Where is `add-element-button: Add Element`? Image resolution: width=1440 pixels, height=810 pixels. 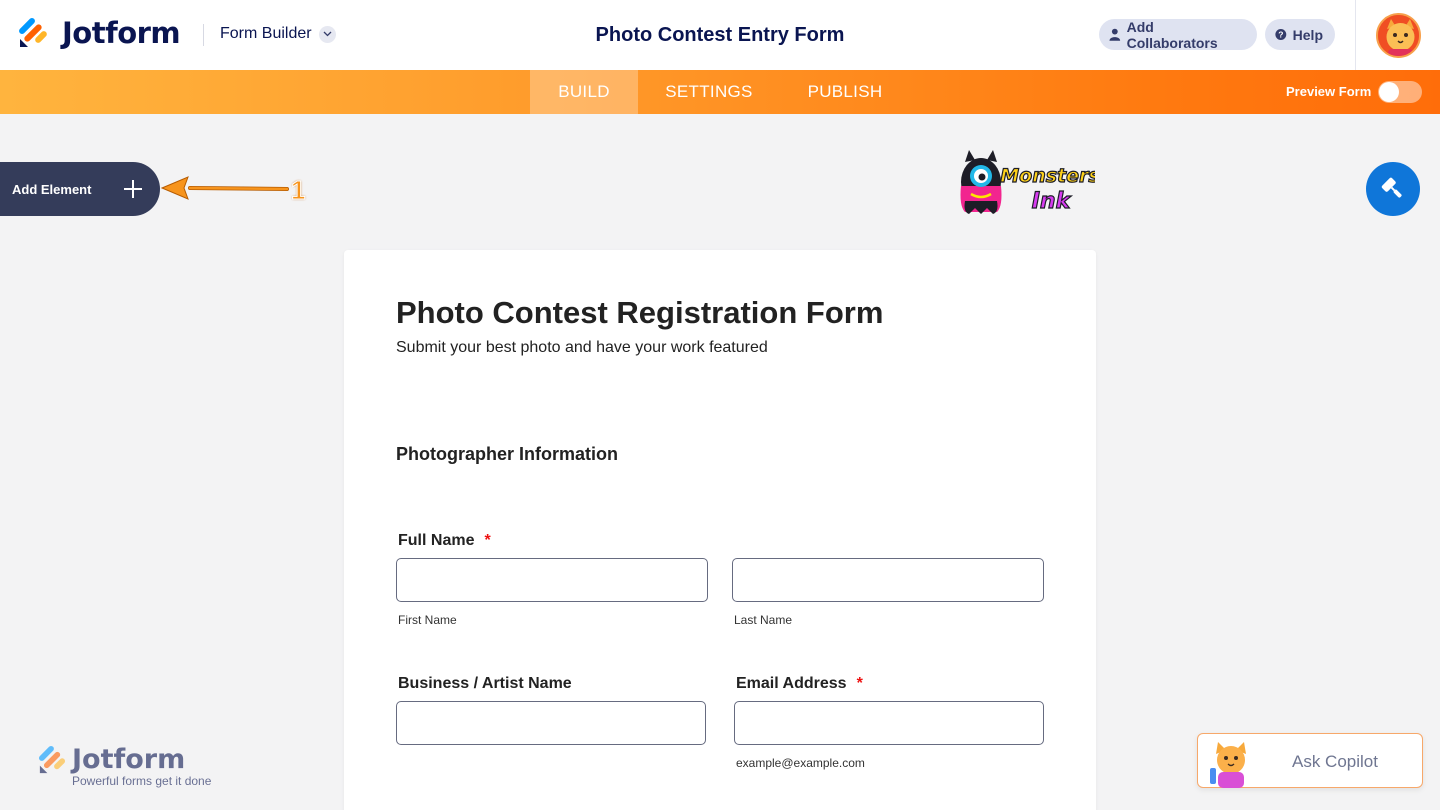
add-element-button: Add Element is located at coordinates (80, 189).